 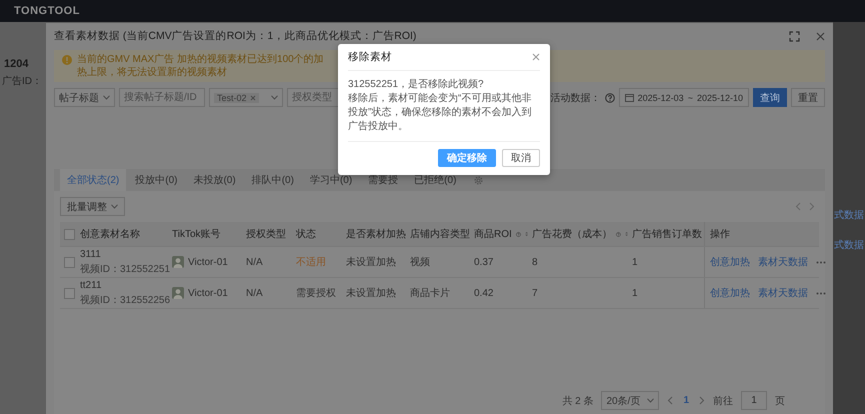 What do you see at coordinates (125, 269) in the screenshot?
I see `video-id: 视频ID：312552251` at bounding box center [125, 269].